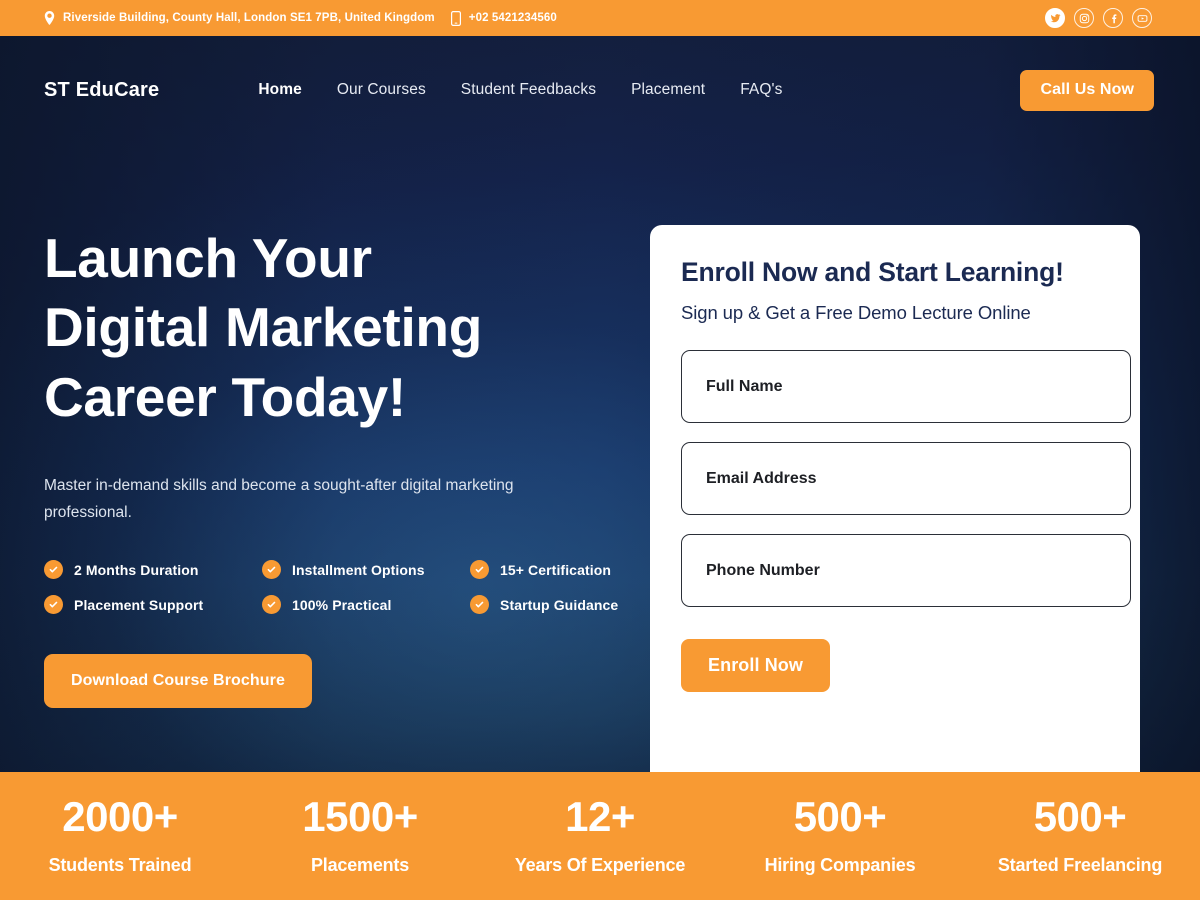 Image resolution: width=1200 pixels, height=900 pixels. Describe the element at coordinates (279, 90) in the screenshot. I see `nav-item-home: Home` at that location.